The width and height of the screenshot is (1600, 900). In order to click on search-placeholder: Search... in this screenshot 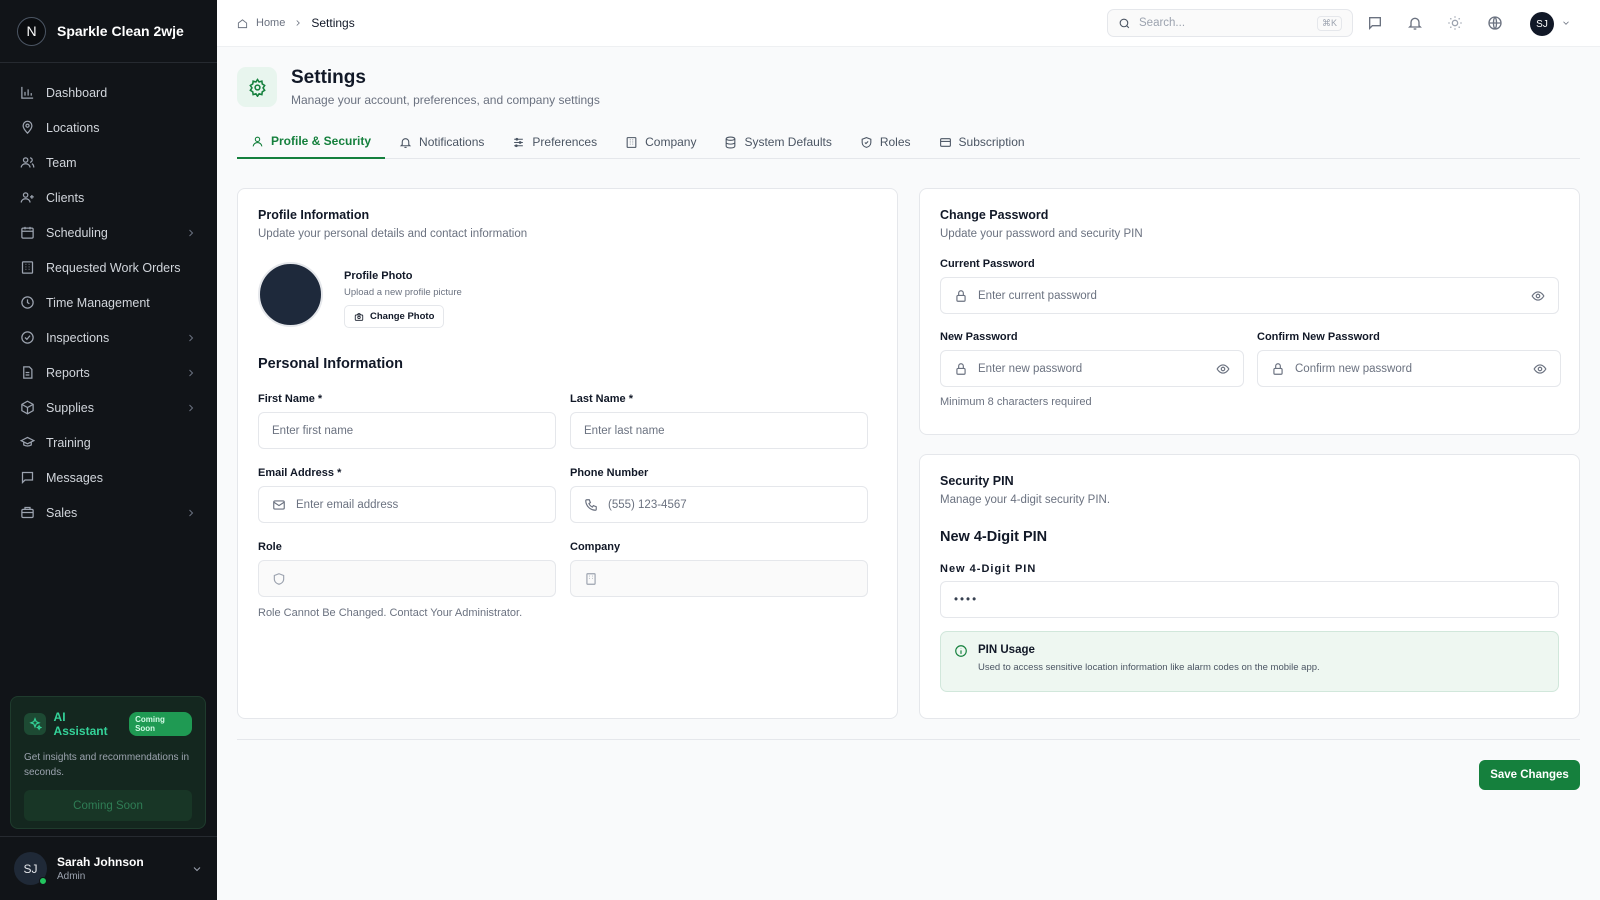, I will do `click(1162, 23)`.